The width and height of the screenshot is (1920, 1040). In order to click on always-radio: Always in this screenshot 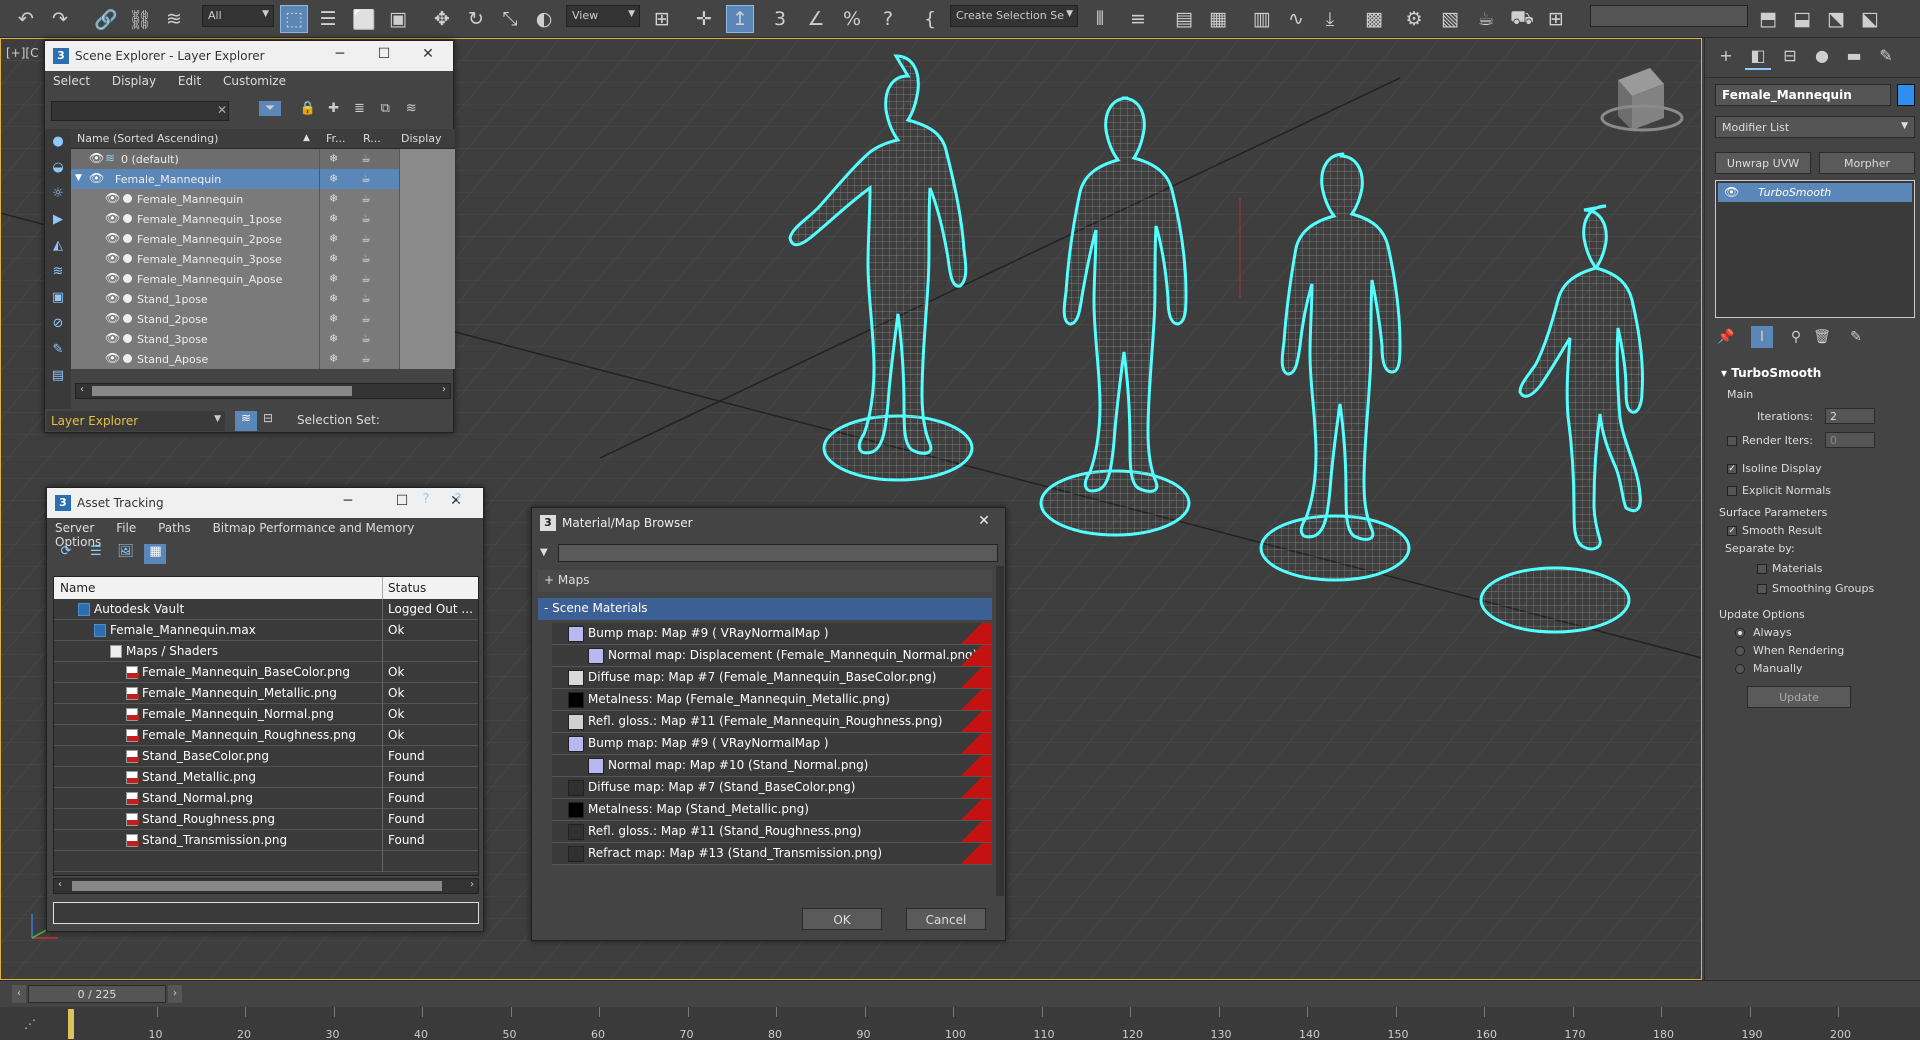, I will do `click(1763, 632)`.